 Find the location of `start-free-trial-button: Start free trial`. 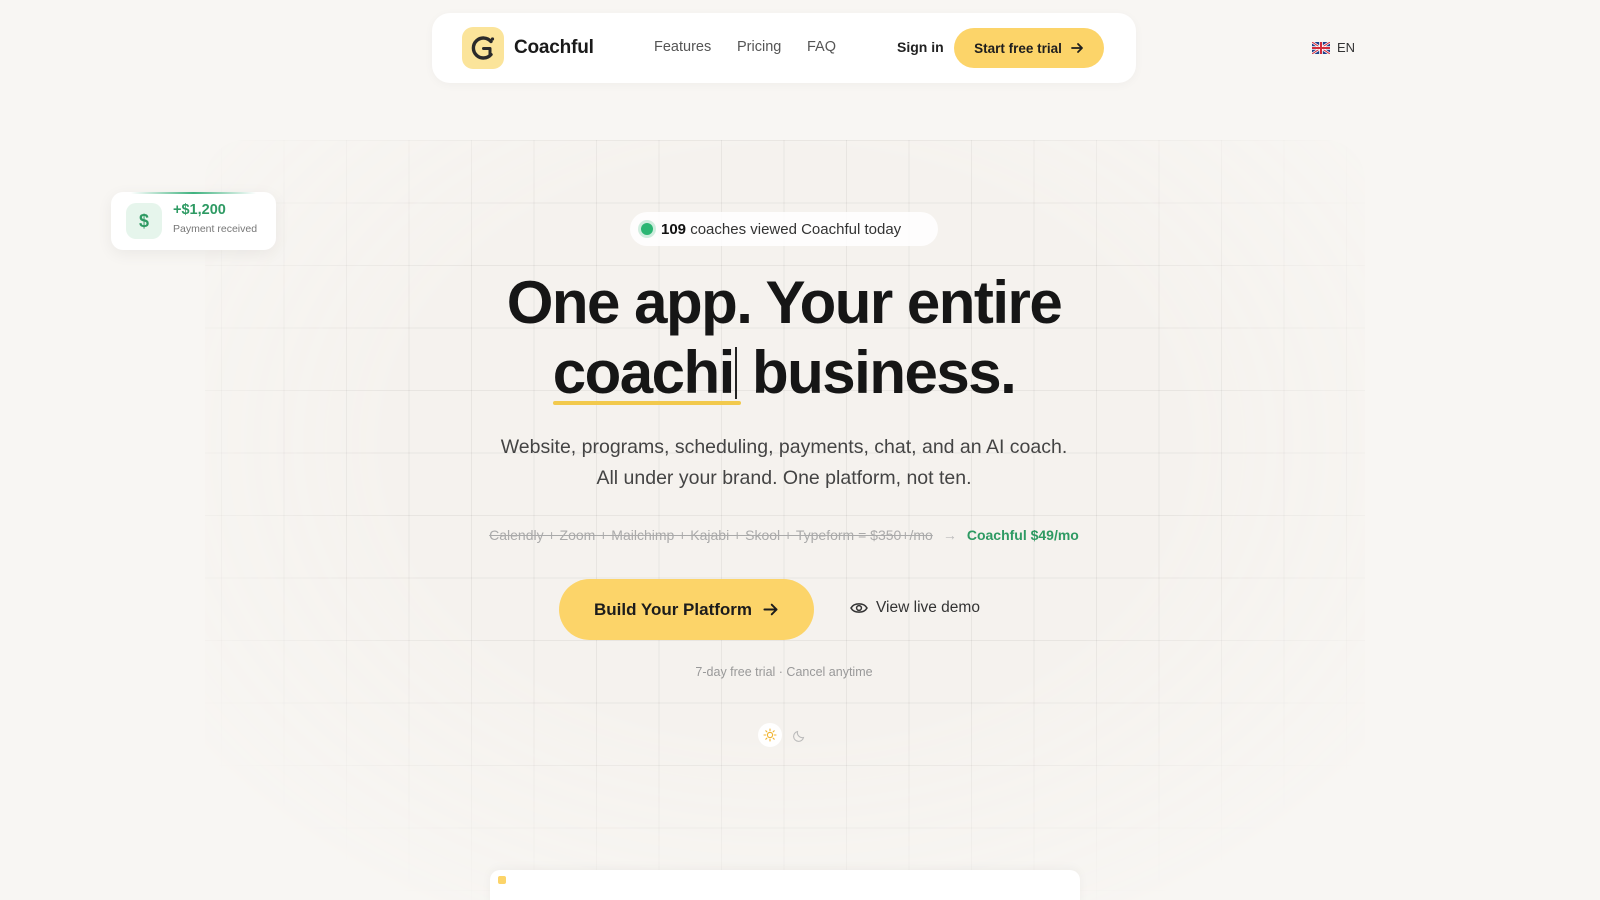

start-free-trial-button: Start free trial is located at coordinates (1029, 48).